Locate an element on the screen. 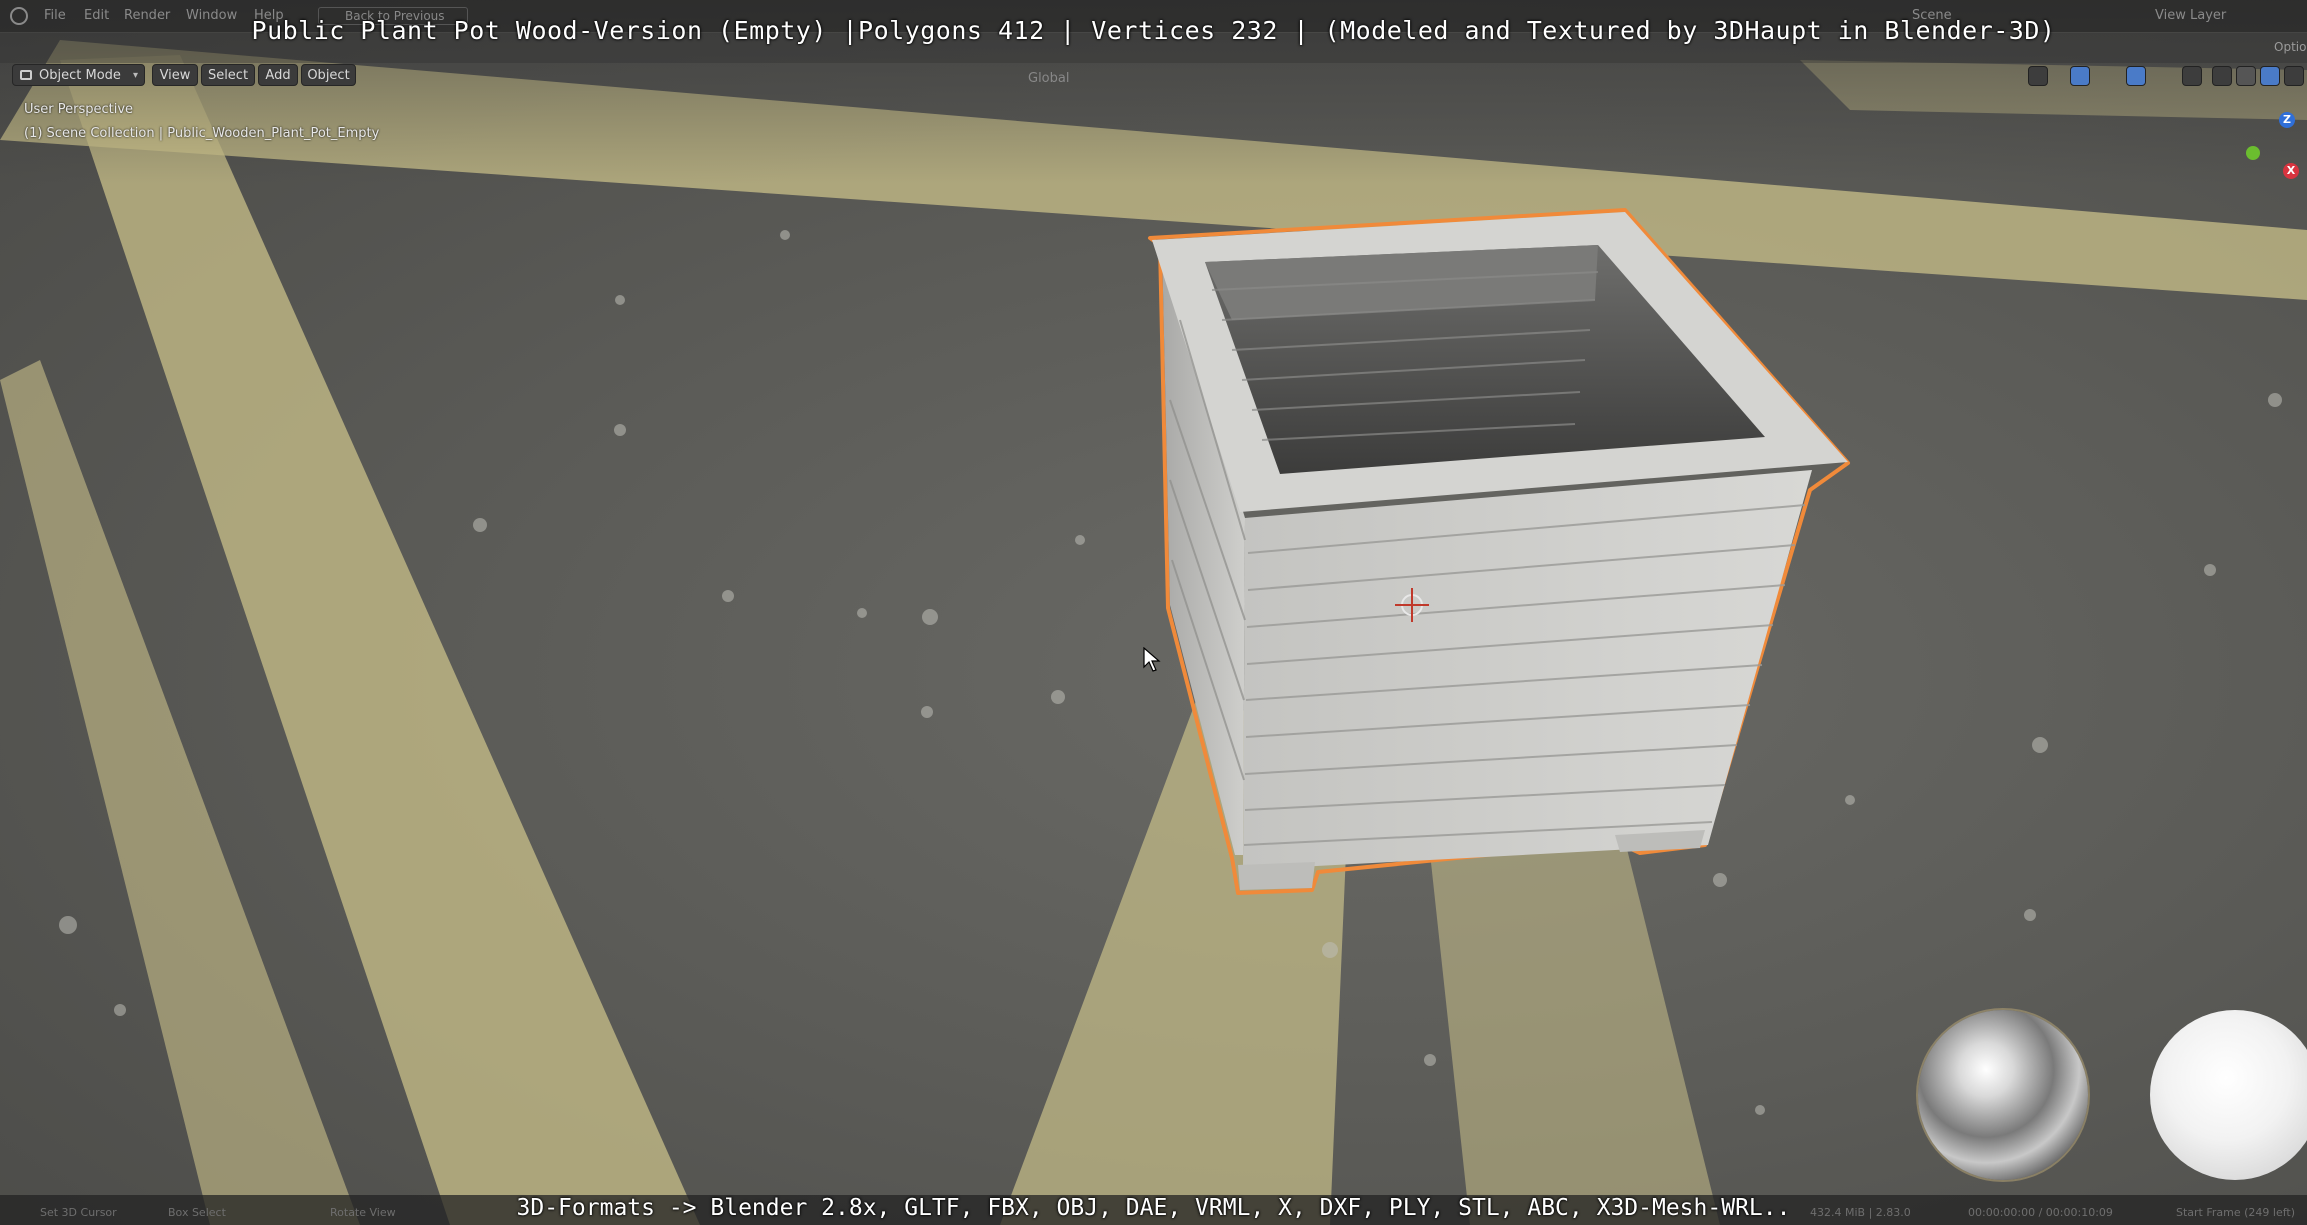 The image size is (2307, 1225). rendered-shading-icon is located at coordinates (2294, 76).